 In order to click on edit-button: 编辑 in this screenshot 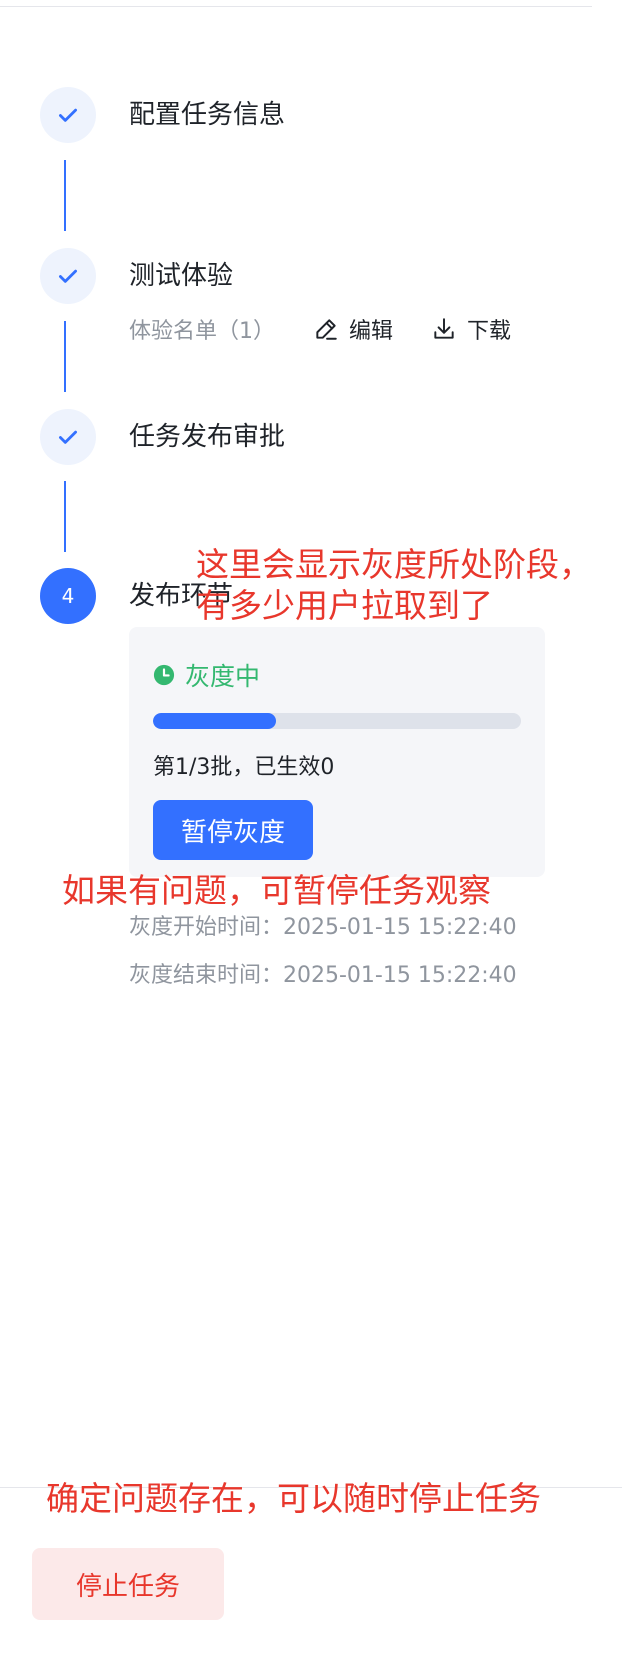, I will do `click(353, 329)`.